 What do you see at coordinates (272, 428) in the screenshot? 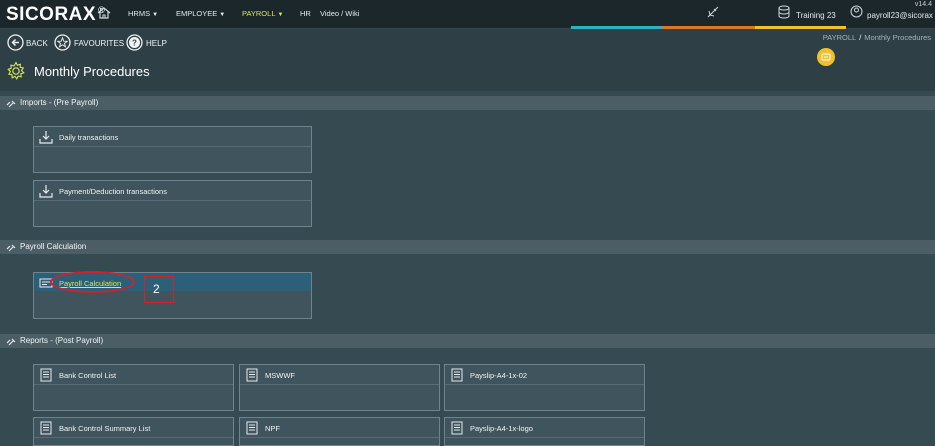
I see `card-label: NPF` at bounding box center [272, 428].